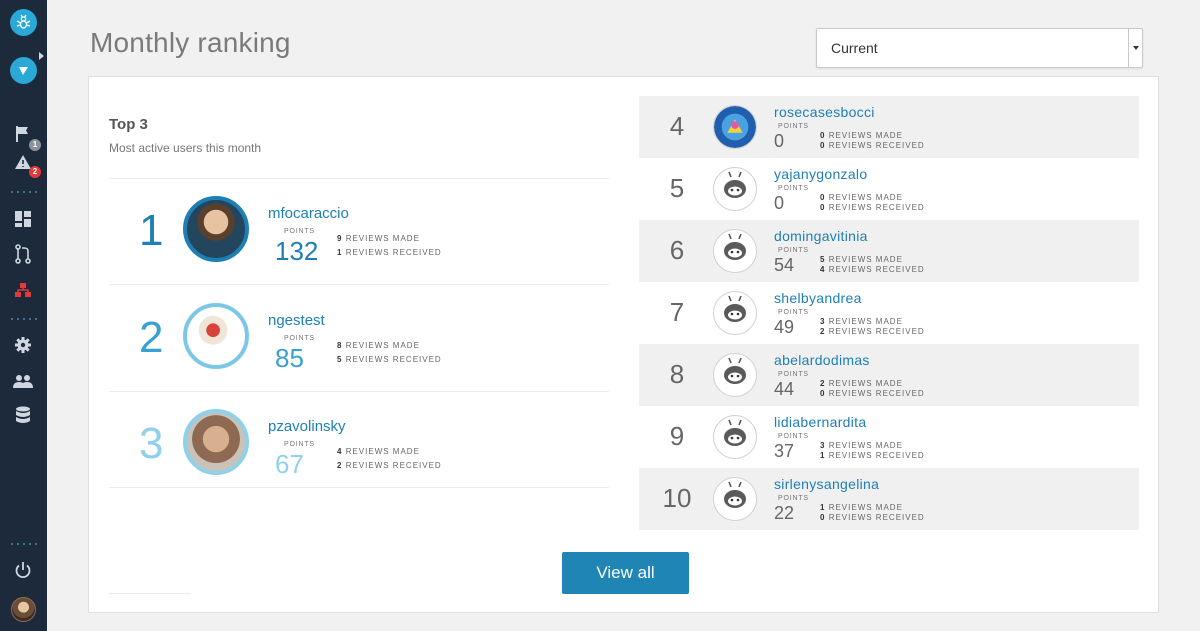 The height and width of the screenshot is (631, 1200). Describe the element at coordinates (823, 269) in the screenshot. I see `reviews-received-count: 4` at that location.